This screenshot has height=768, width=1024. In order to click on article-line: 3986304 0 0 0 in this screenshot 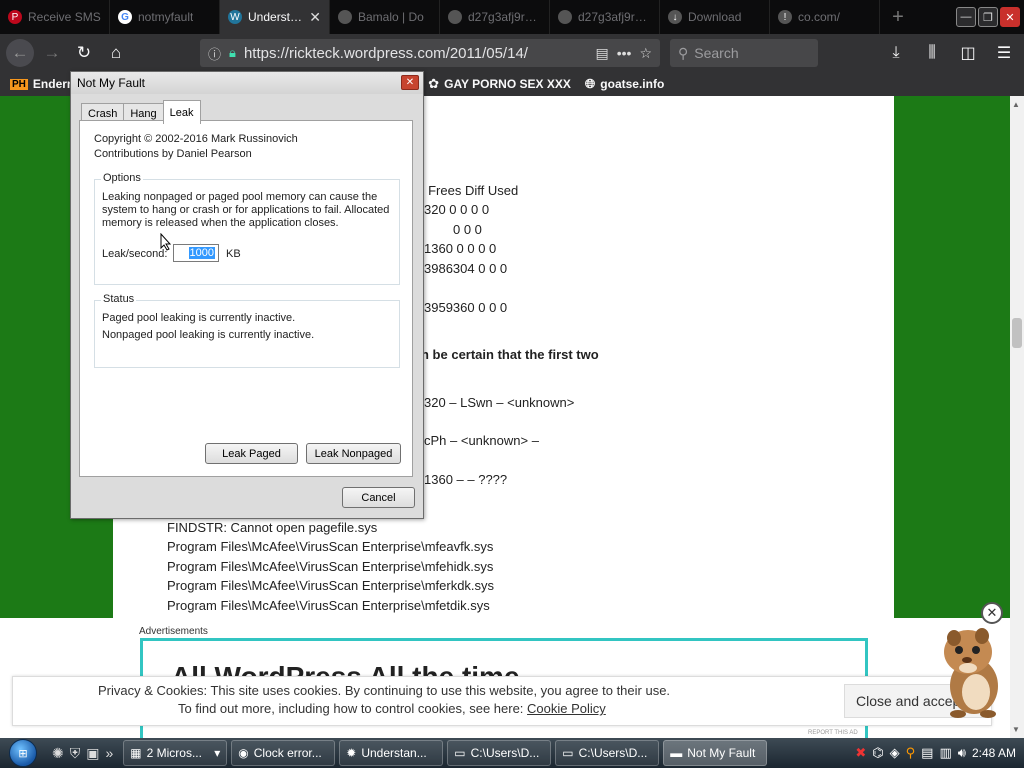, I will do `click(466, 268)`.